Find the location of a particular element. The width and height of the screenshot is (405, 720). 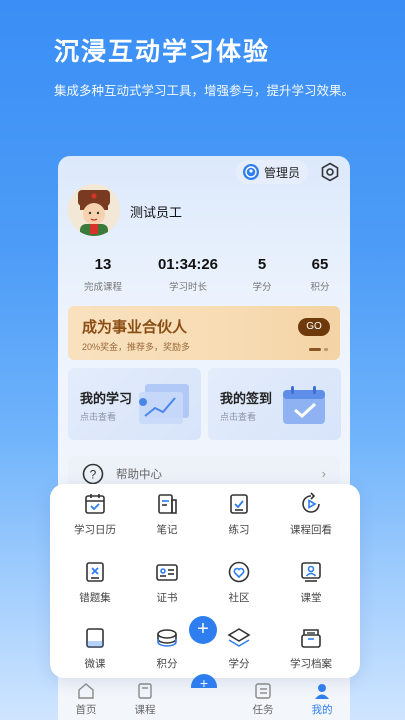

grid-item-mistakes: 错题集 is located at coordinates (95, 582).